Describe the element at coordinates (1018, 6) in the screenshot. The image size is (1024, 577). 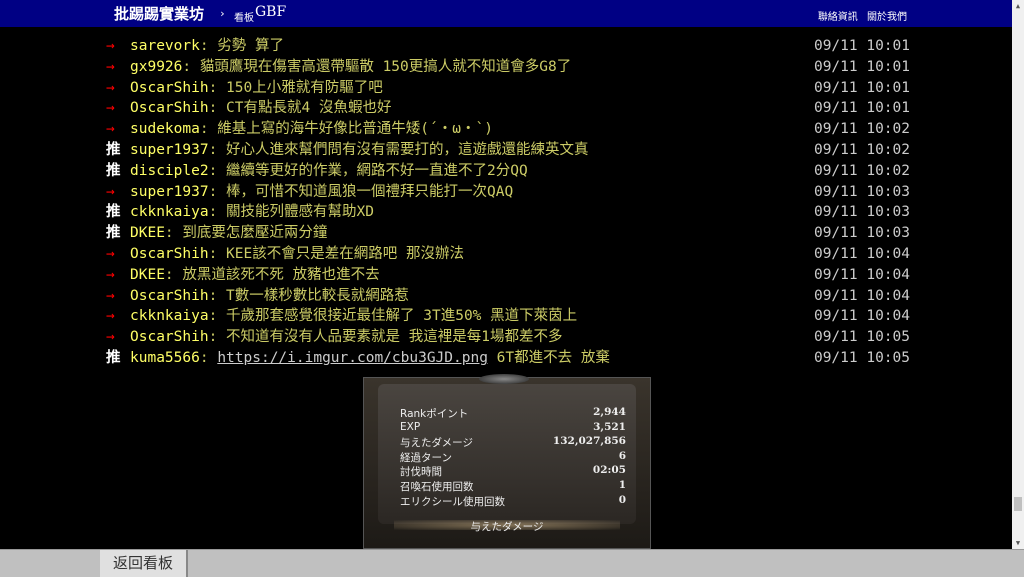
I see `scroll-up-arrow-icon: ▲` at that location.